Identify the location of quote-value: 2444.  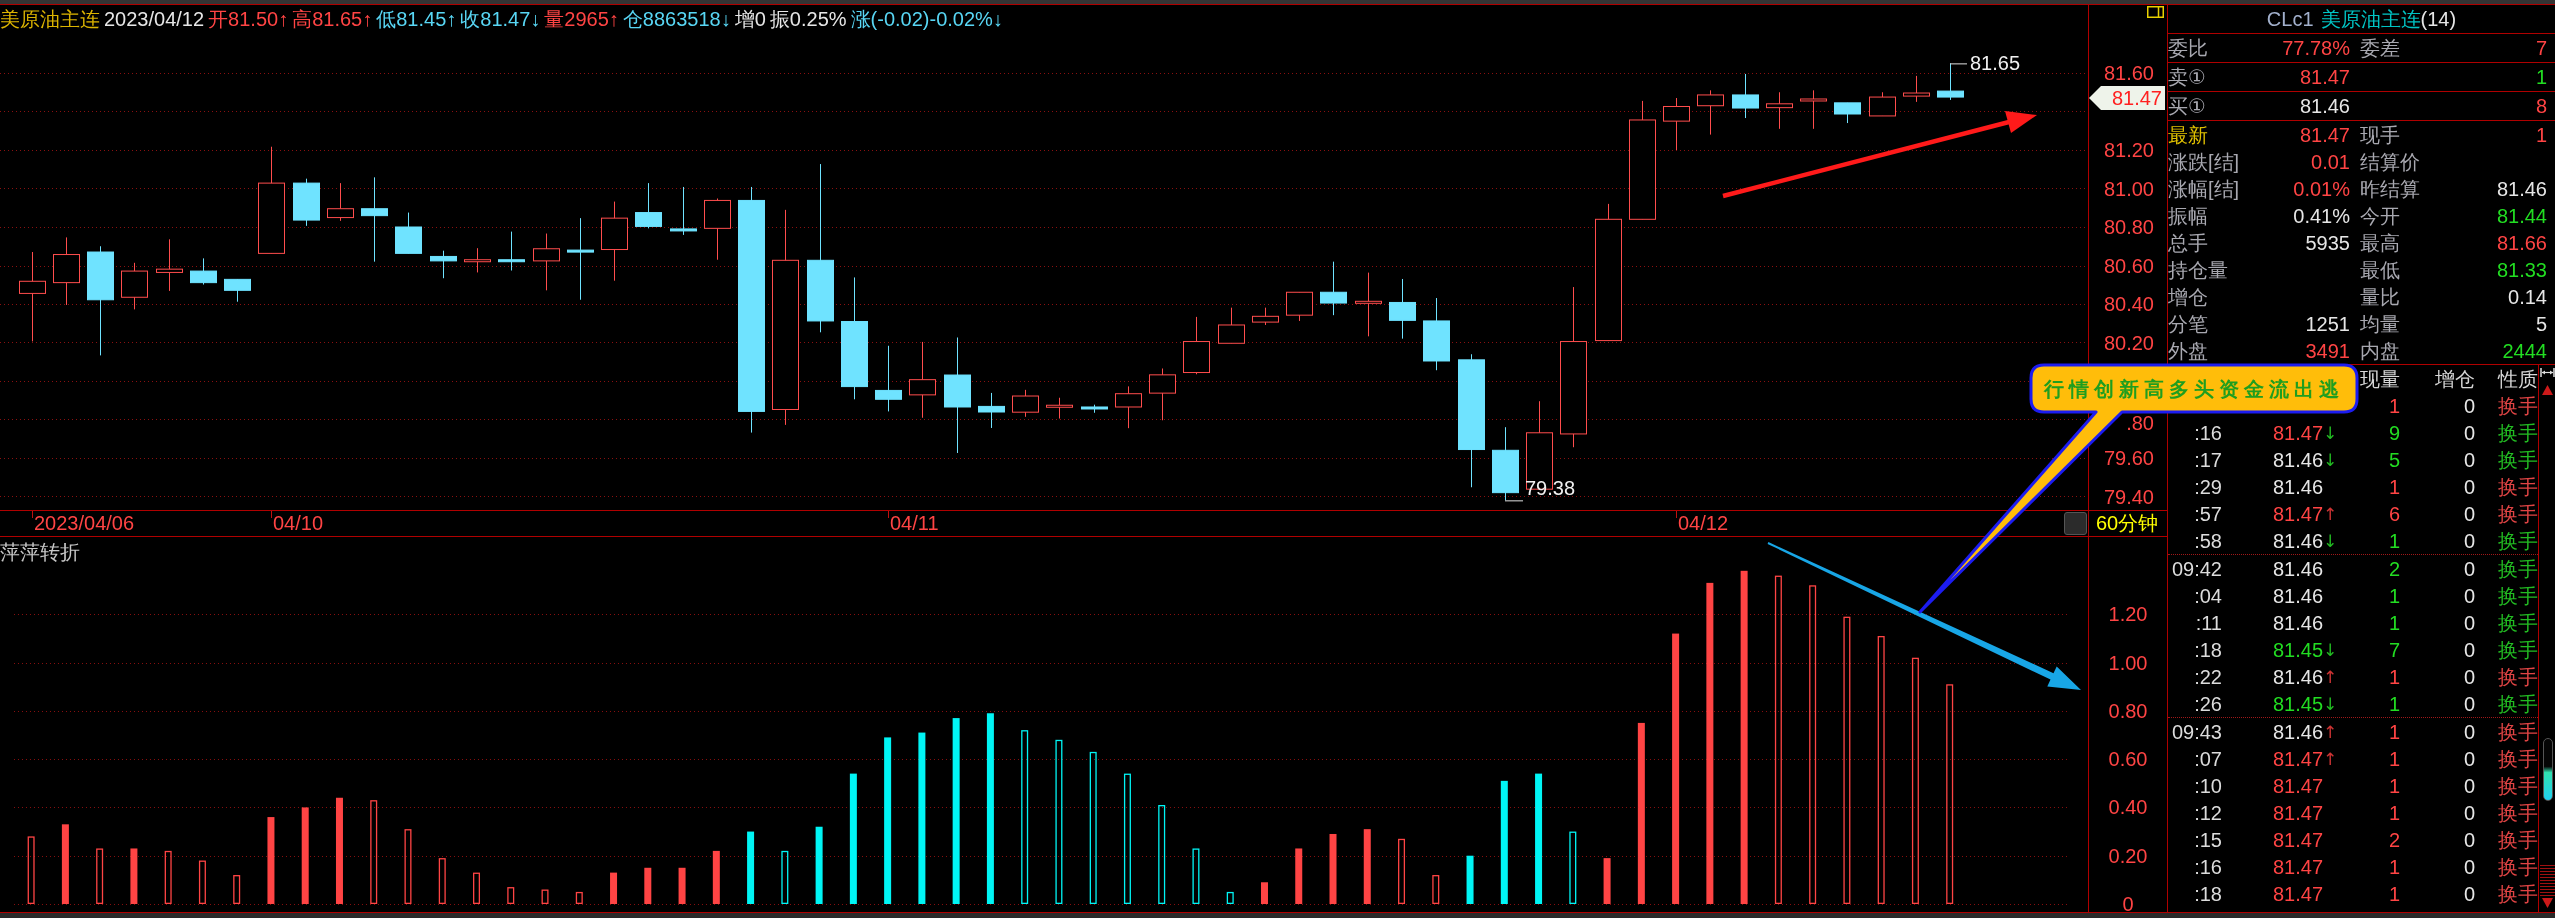
(2524, 350).